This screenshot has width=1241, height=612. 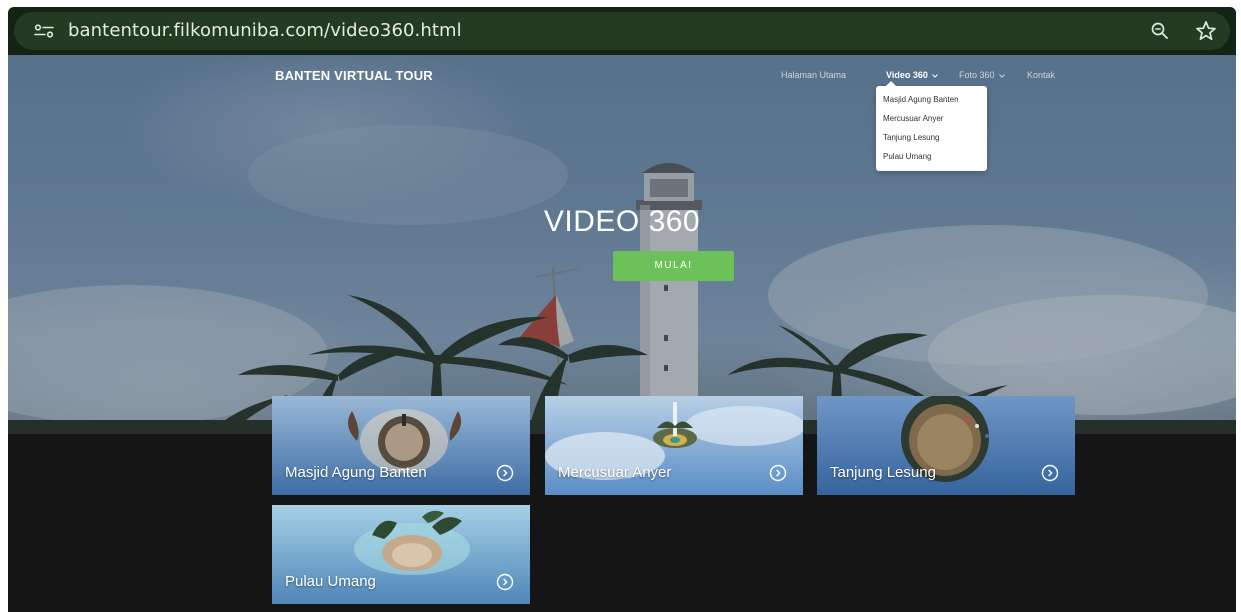 I want to click on hero-title: VIDEO 360, so click(x=622, y=221).